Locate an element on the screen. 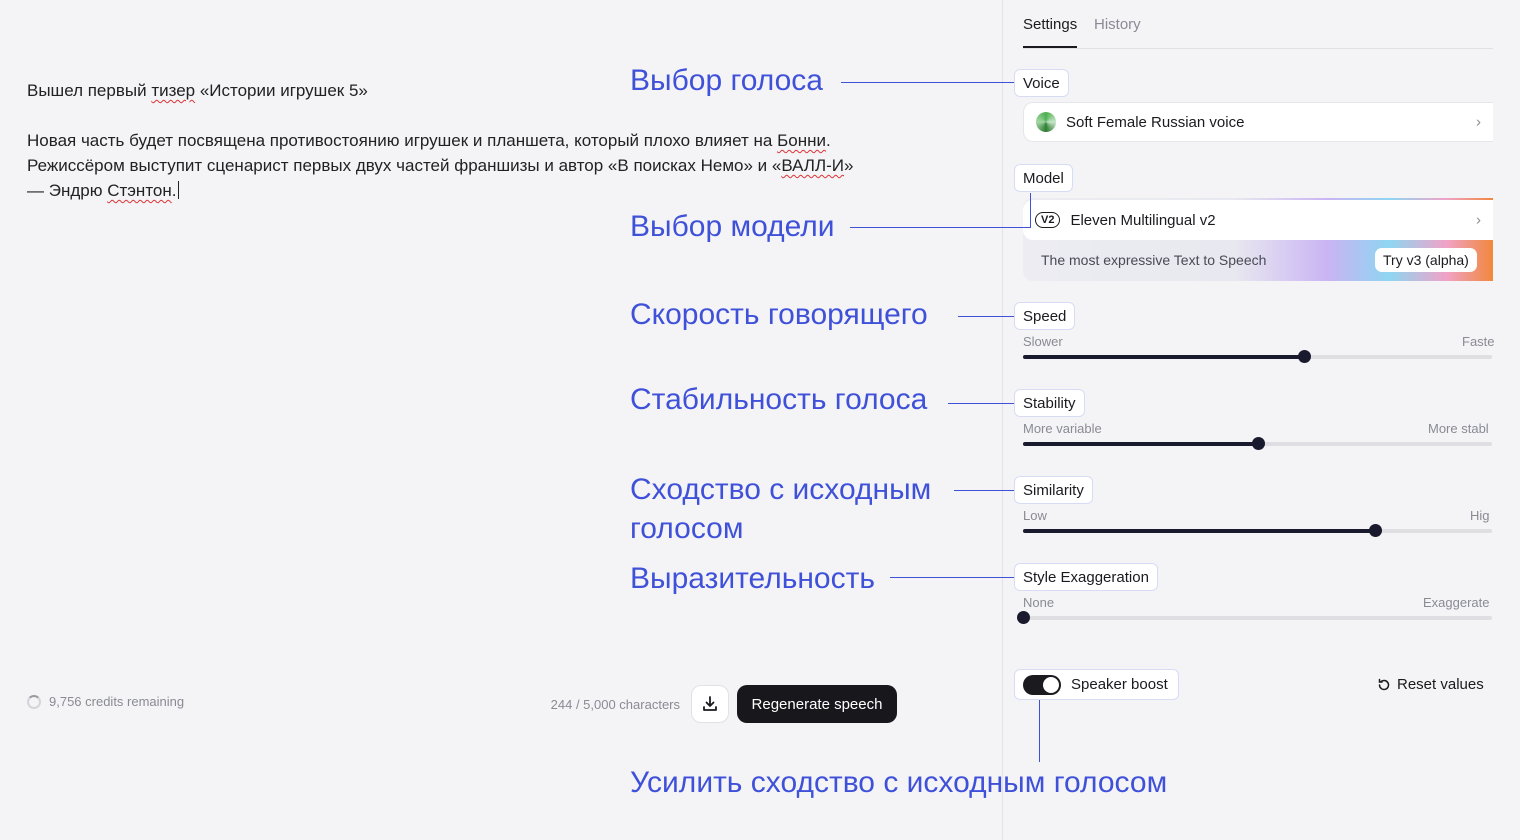 Image resolution: width=1520 pixels, height=840 pixels. style-min-label: None is located at coordinates (1039, 602).